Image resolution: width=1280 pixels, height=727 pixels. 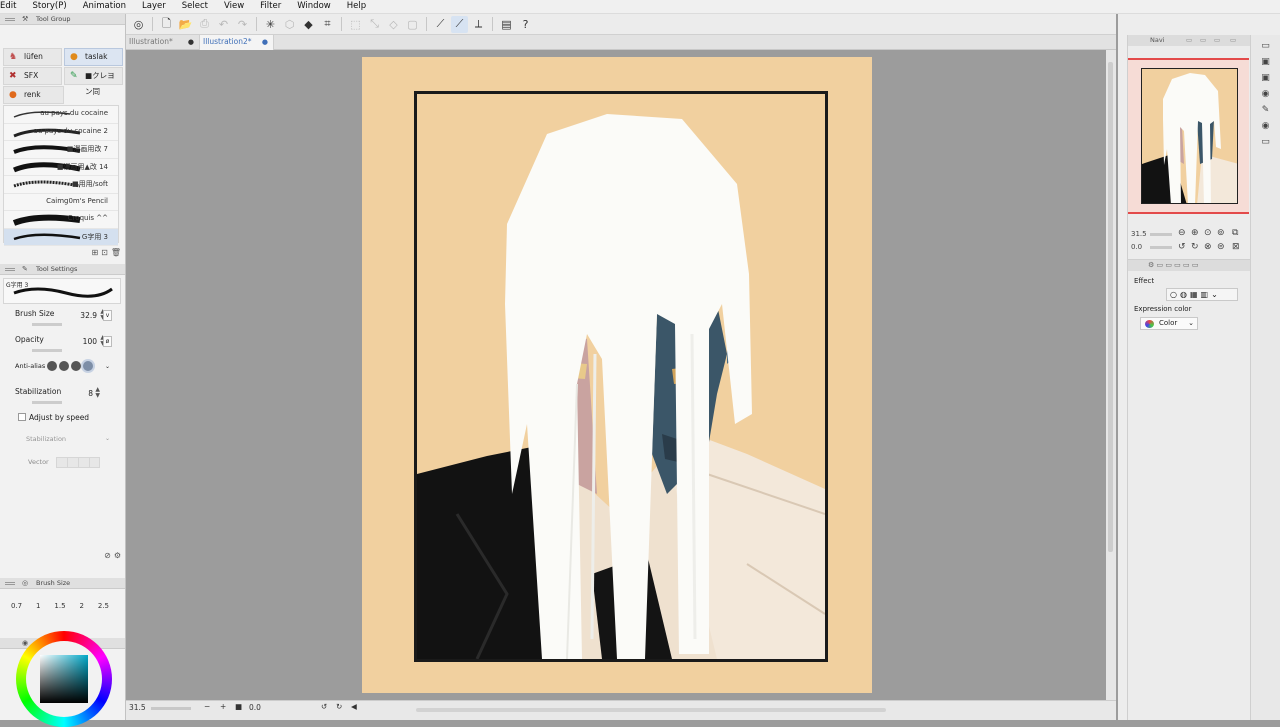 I want to click on adjust-speed-checkbox, so click(x=22, y=417).